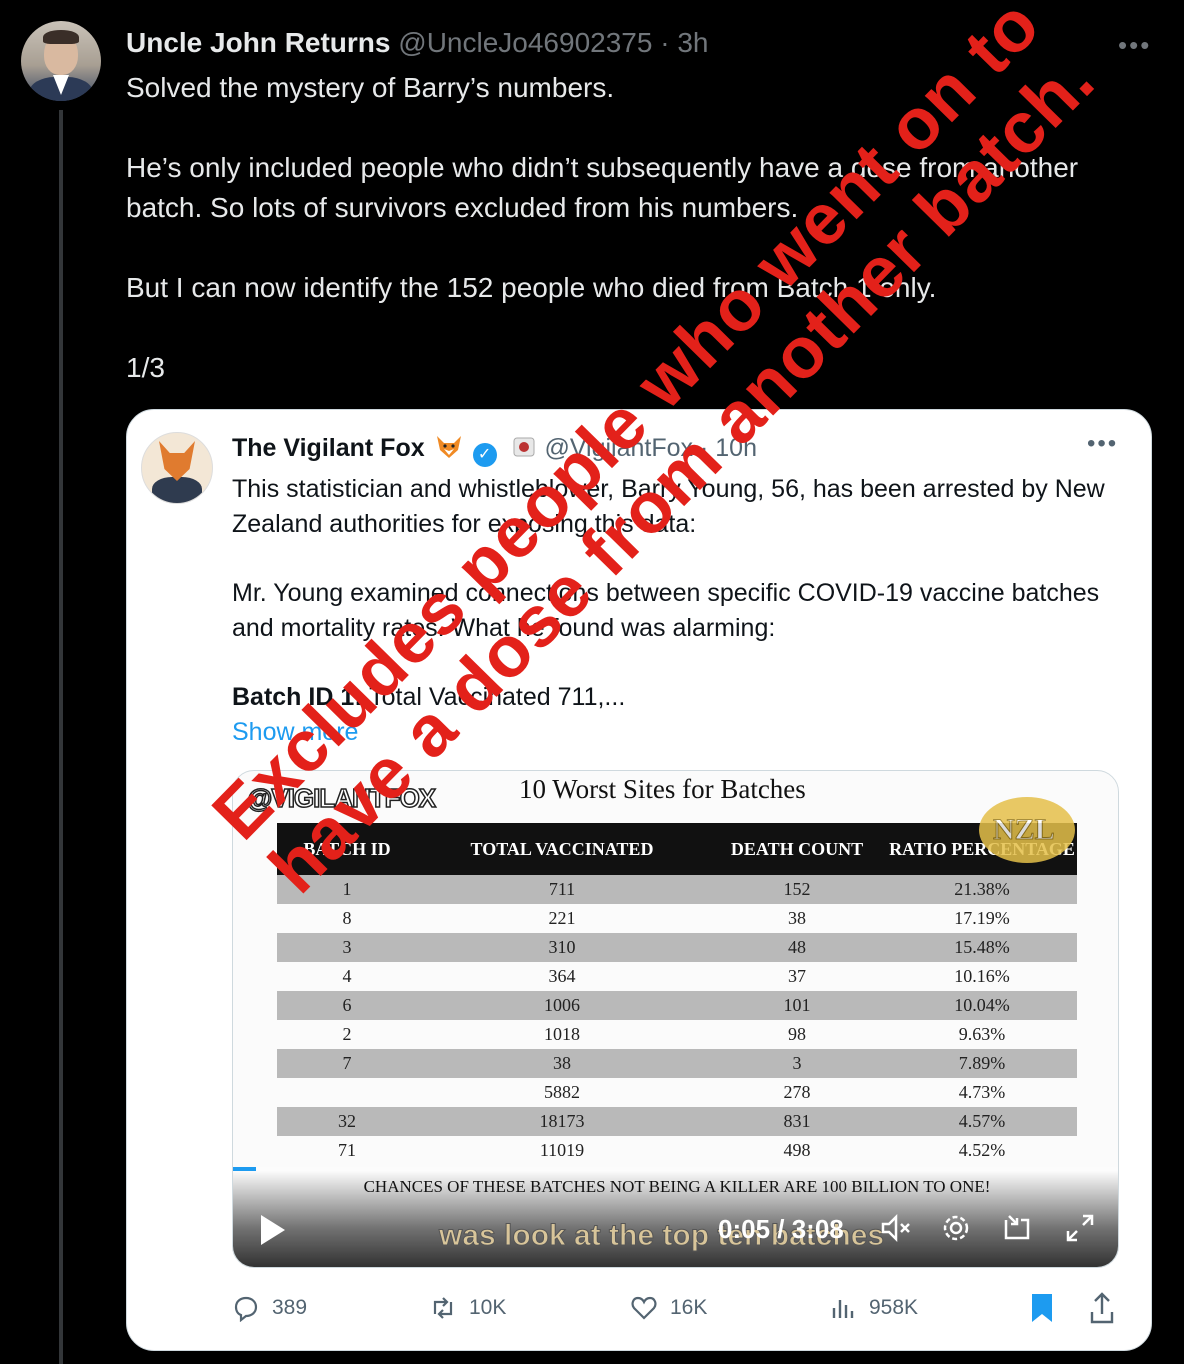  Describe the element at coordinates (347, 1034) in the screenshot. I see `table-cell: 2` at that location.